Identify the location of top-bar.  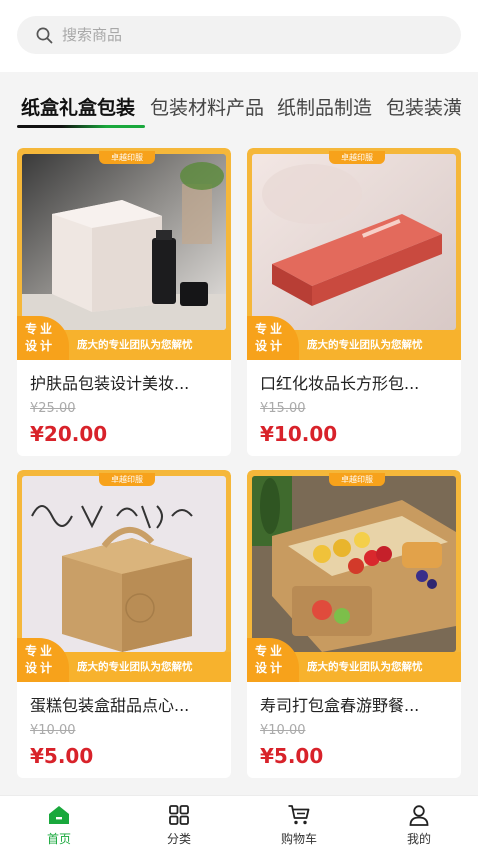
(239, 36).